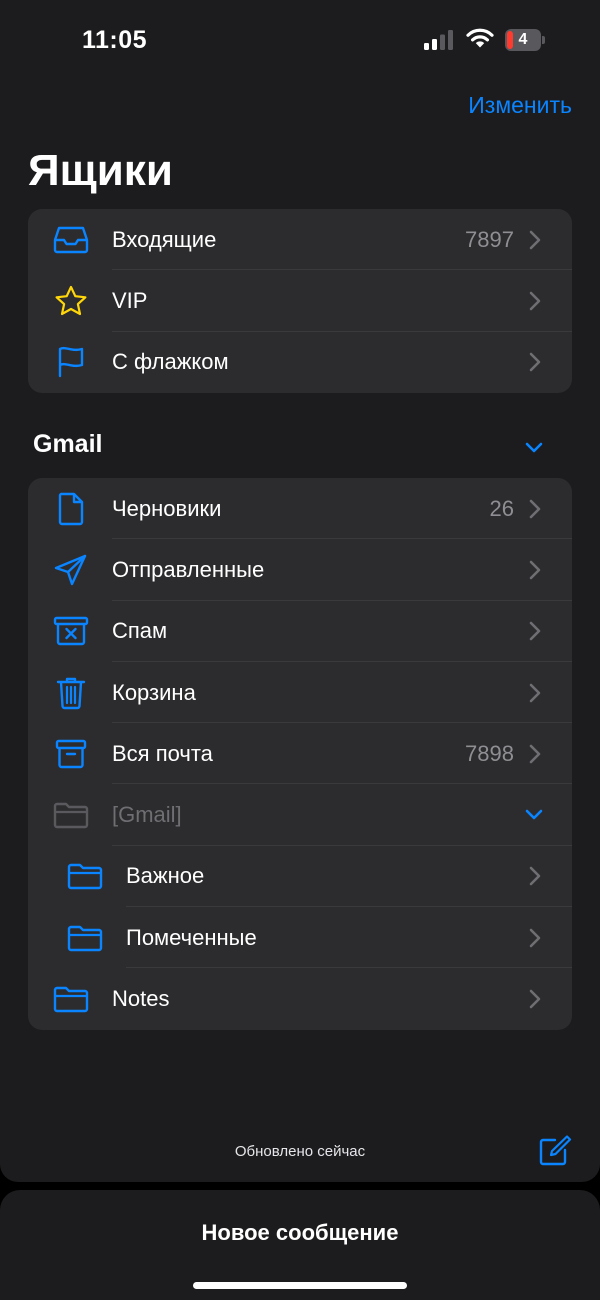 This screenshot has width=600, height=1300. Describe the element at coordinates (147, 815) in the screenshot. I see `mailbox-label: [Gmail]` at that location.